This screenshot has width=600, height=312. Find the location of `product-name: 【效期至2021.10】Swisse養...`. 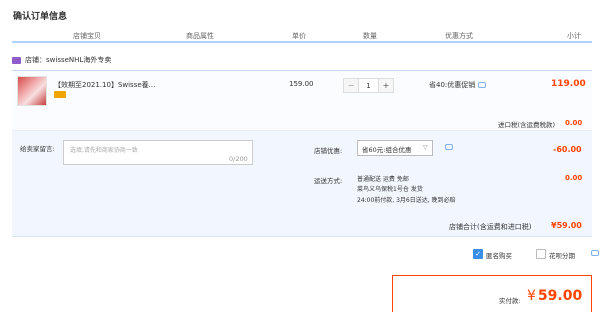

product-name: 【效期至2021.10】Swisse養... is located at coordinates (104, 85).